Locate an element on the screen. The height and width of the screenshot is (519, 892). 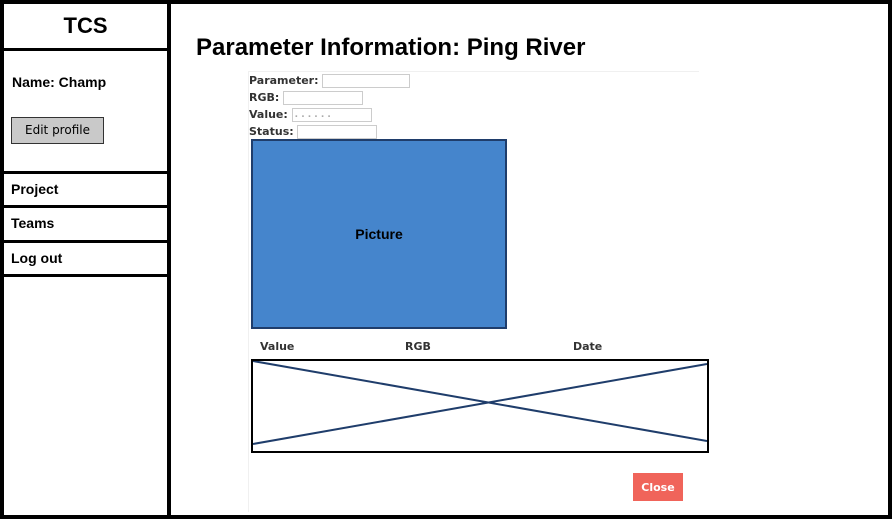
status-row: Status: is located at coordinates (313, 132).